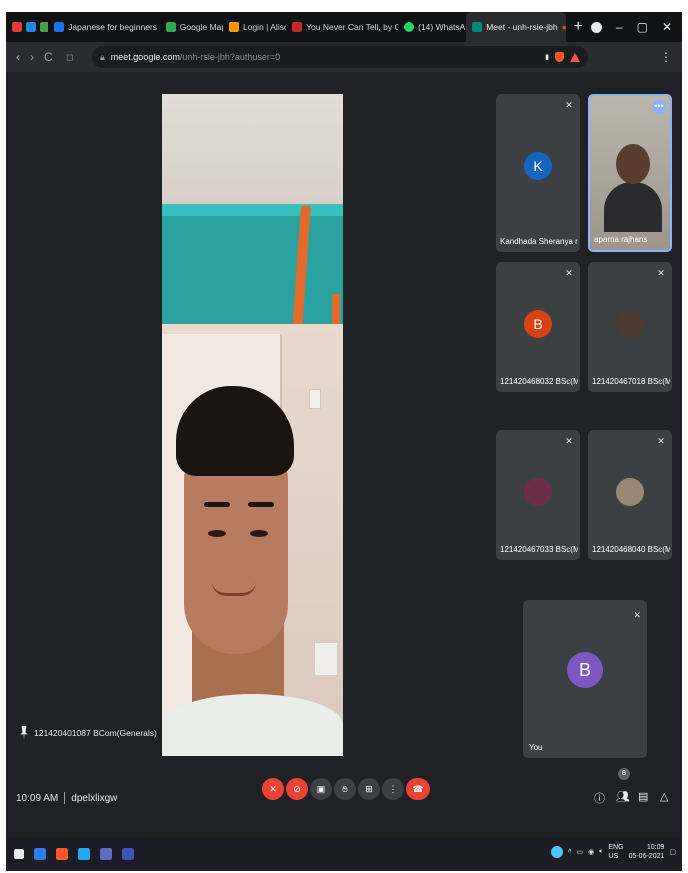 Image resolution: width=688 pixels, height=873 pixels. Describe the element at coordinates (566, 57) in the screenshot. I see `site-controls: ▮` at that location.